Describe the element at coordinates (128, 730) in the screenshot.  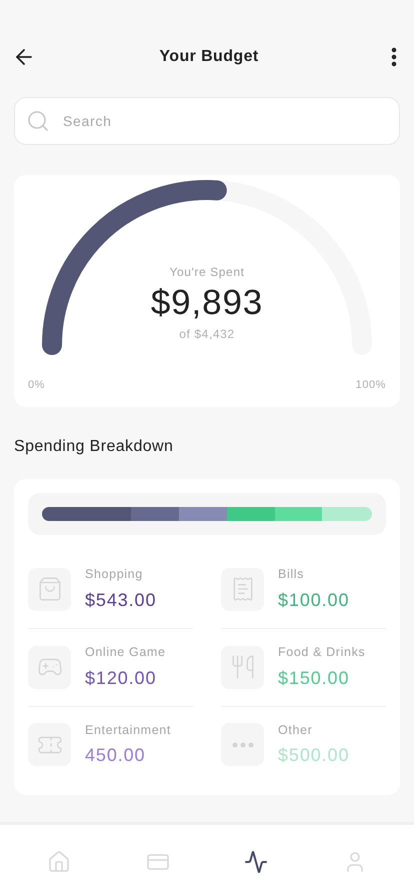
I see `category-label: Entertainment` at that location.